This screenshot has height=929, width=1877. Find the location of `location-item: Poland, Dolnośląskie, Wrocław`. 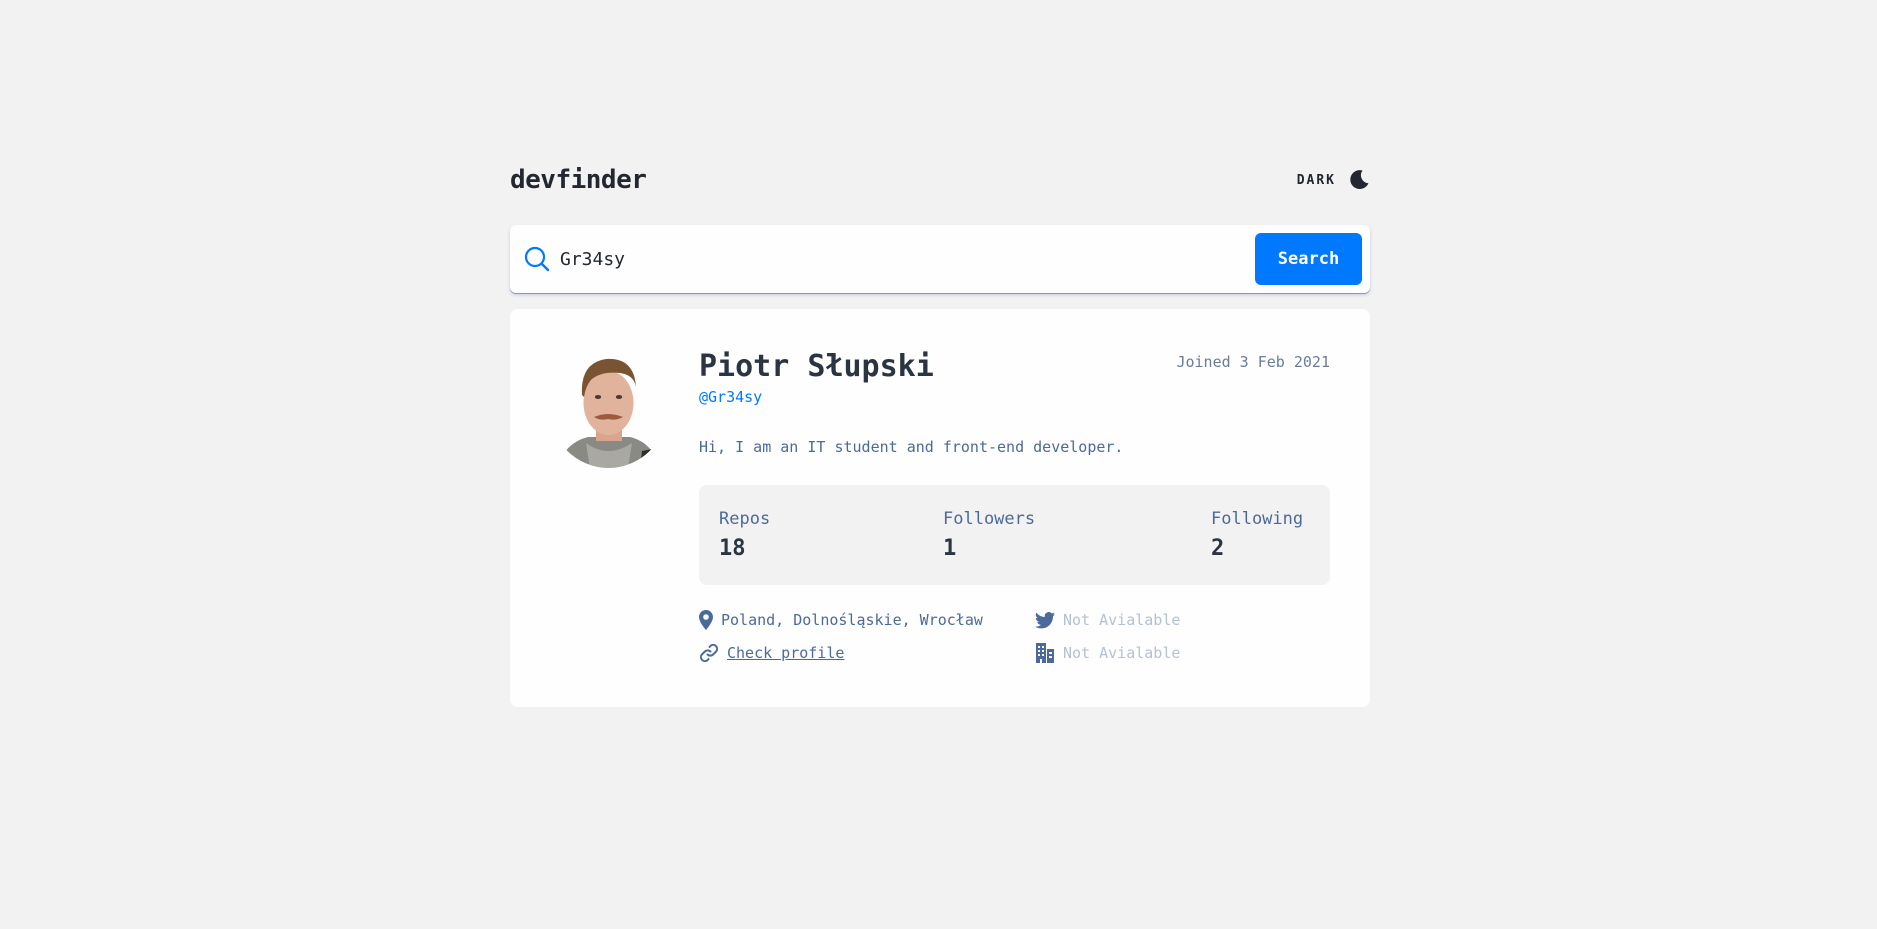

location-item: Poland, Dolnośląskie, Wrocław is located at coordinates (841, 620).